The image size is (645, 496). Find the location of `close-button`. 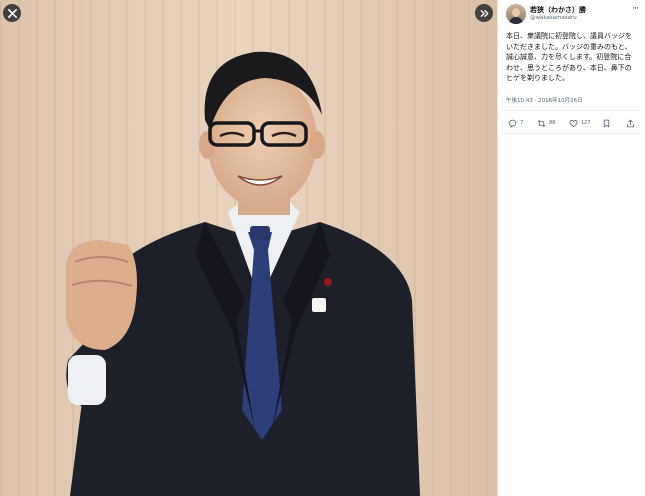

close-button is located at coordinates (12, 13).